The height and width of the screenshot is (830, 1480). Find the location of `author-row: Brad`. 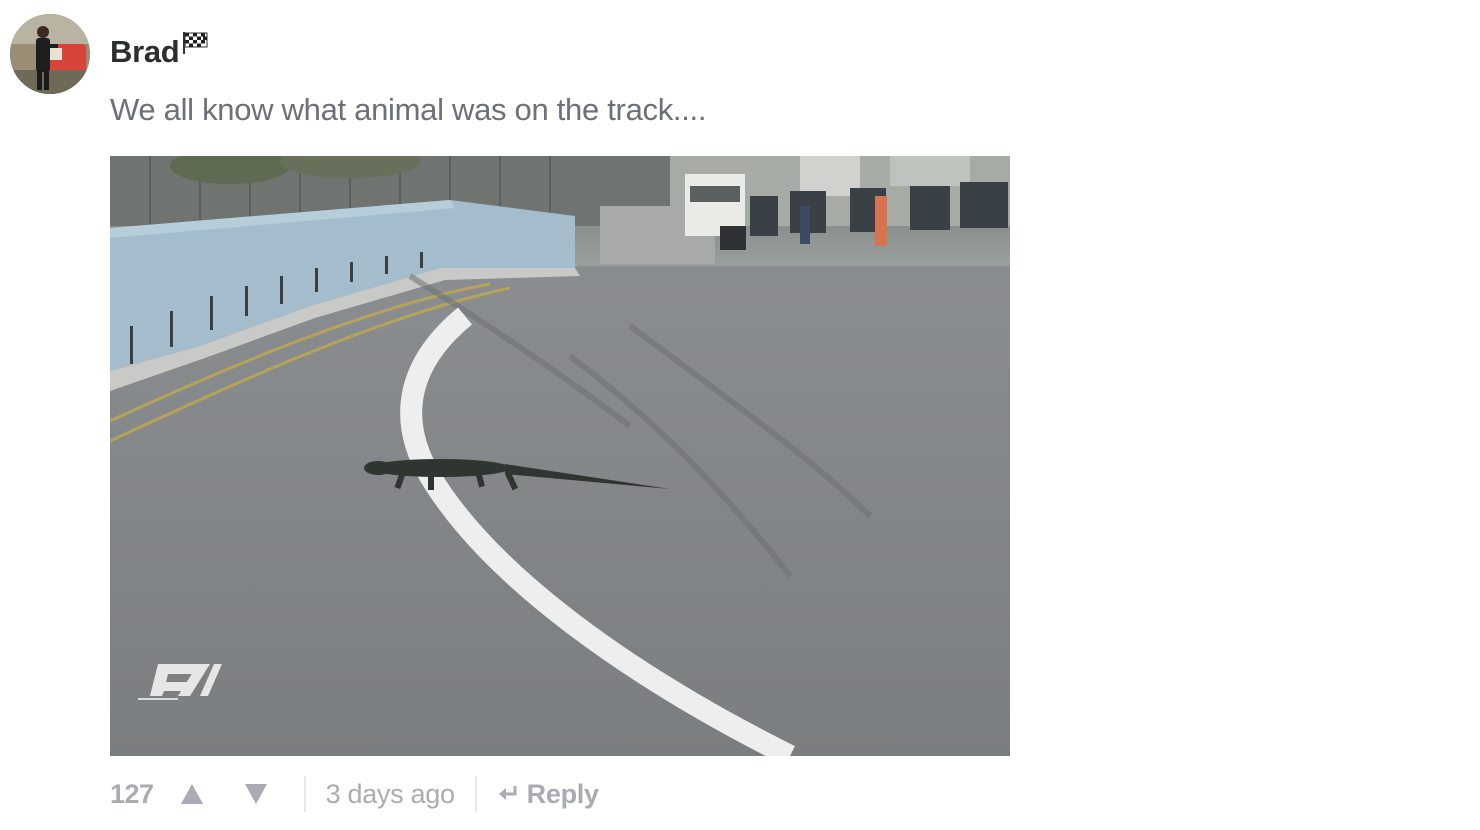

author-row: Brad is located at coordinates (159, 52).